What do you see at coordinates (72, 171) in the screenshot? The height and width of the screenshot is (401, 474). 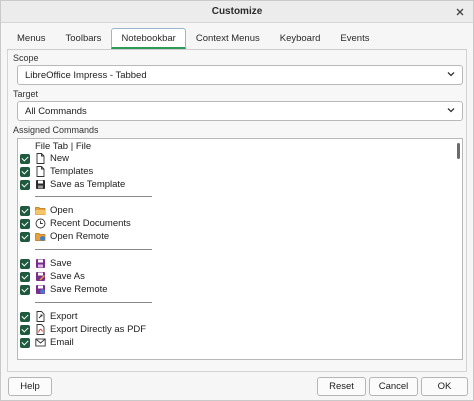 I see `list-item-label: Templates` at bounding box center [72, 171].